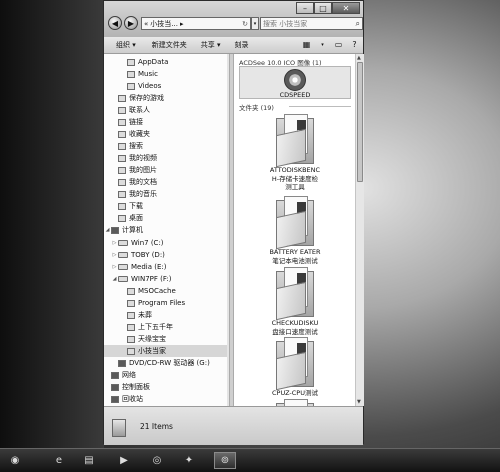 Image resolution: width=500 pixels, height=472 pixels. Describe the element at coordinates (143, 194) in the screenshot. I see `sidebar-item-label: 我的音乐` at that location.